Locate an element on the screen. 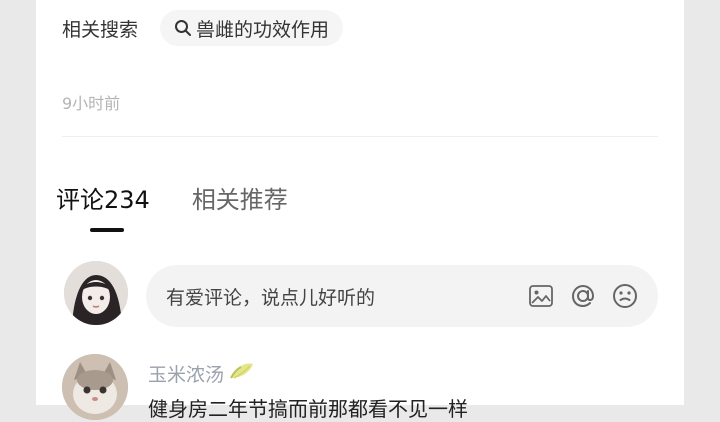 The height and width of the screenshot is (422, 720). corn-emoji-icon is located at coordinates (242, 373).